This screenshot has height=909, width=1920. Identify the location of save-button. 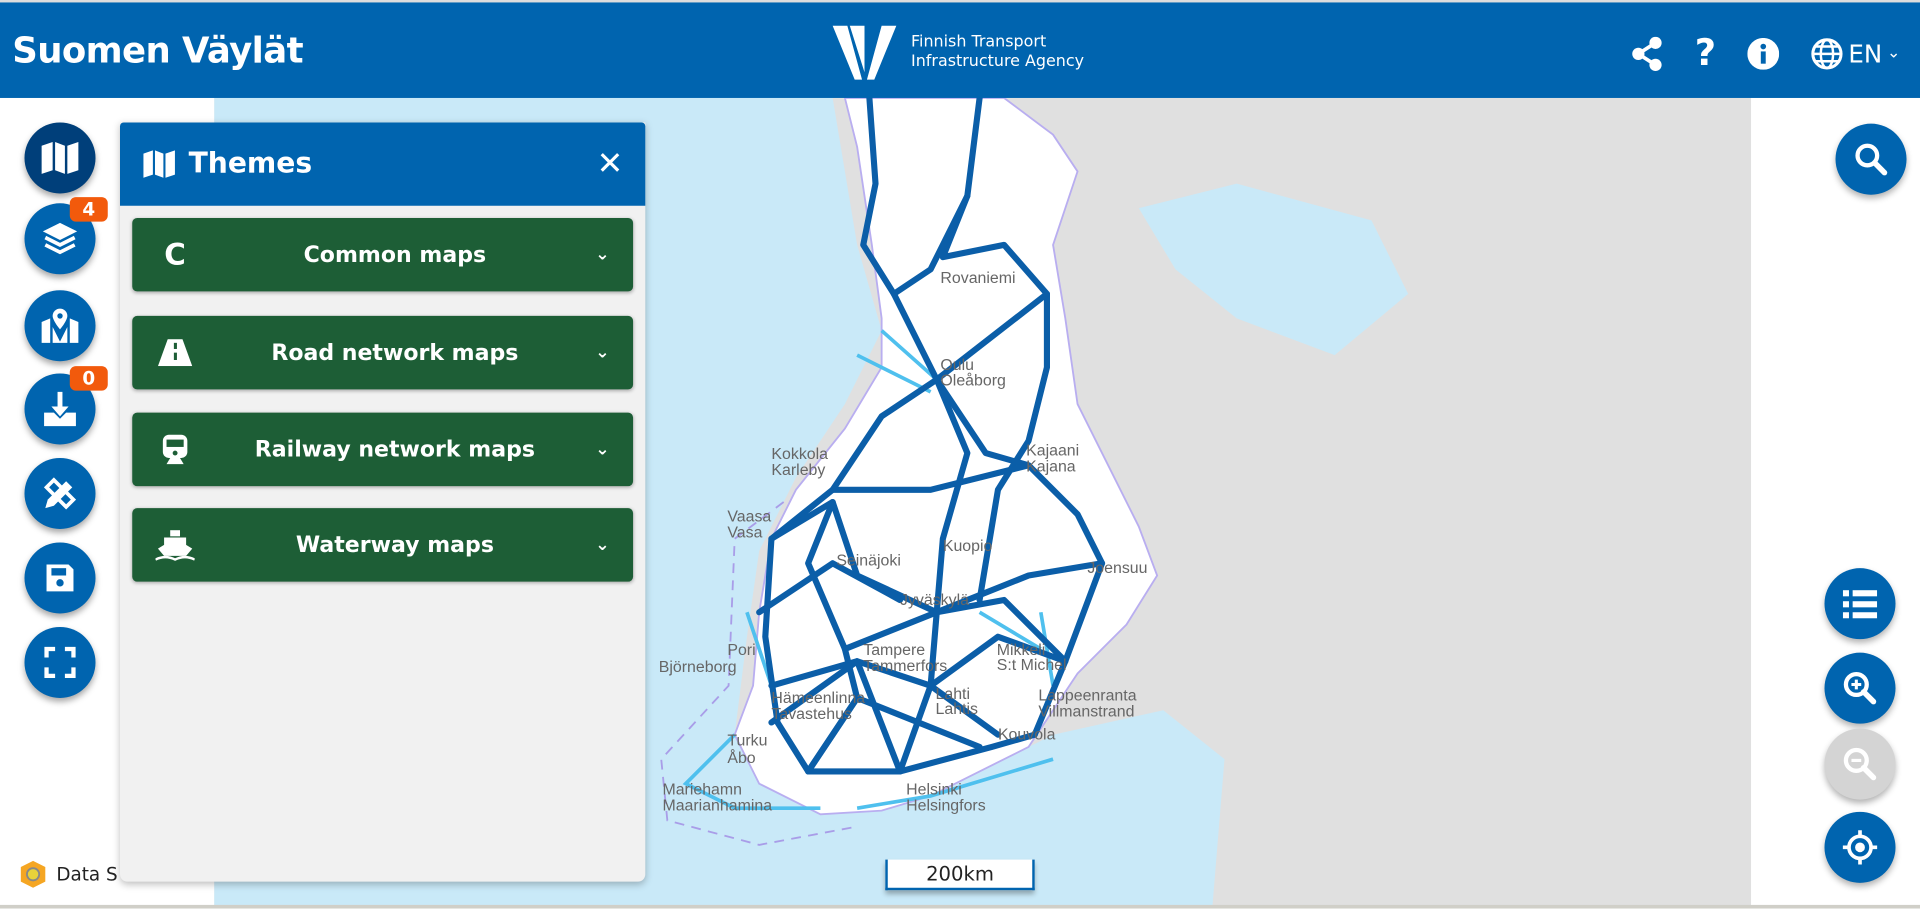
(60, 578).